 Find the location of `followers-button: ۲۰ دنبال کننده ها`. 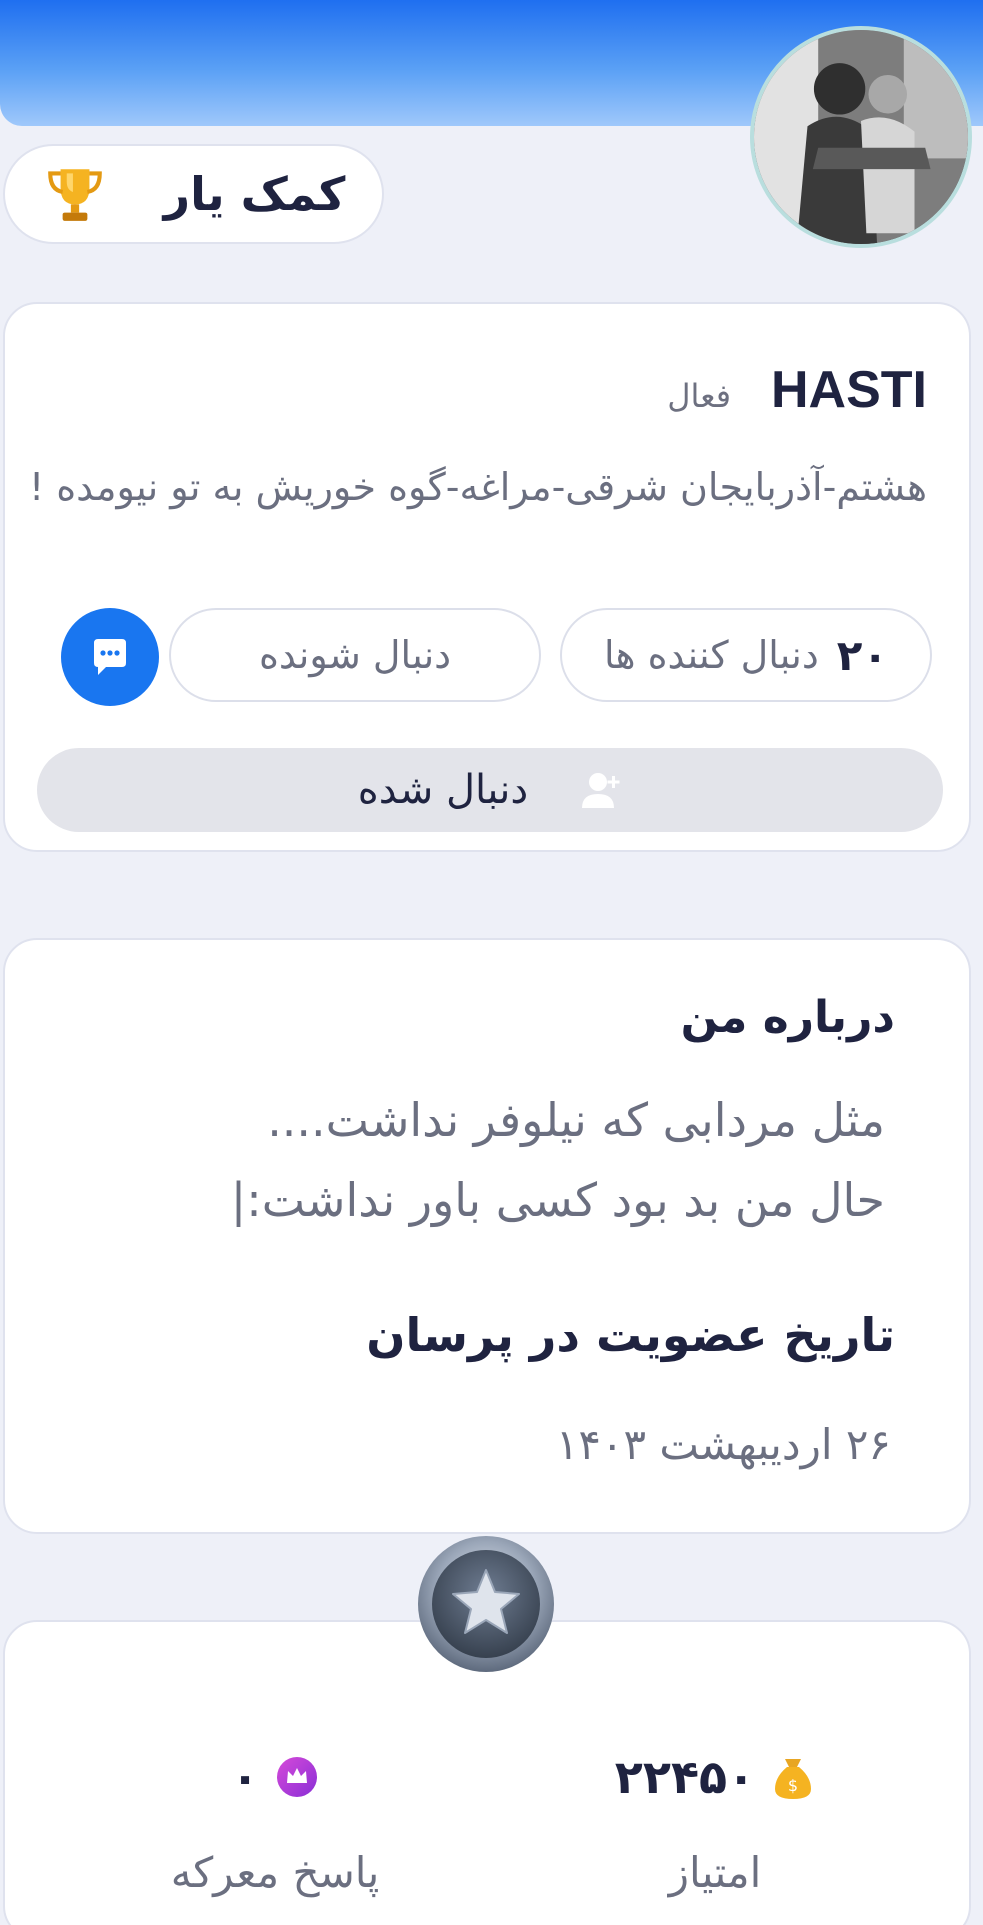

followers-button: ۲۰ دنبال کننده ها is located at coordinates (746, 655).